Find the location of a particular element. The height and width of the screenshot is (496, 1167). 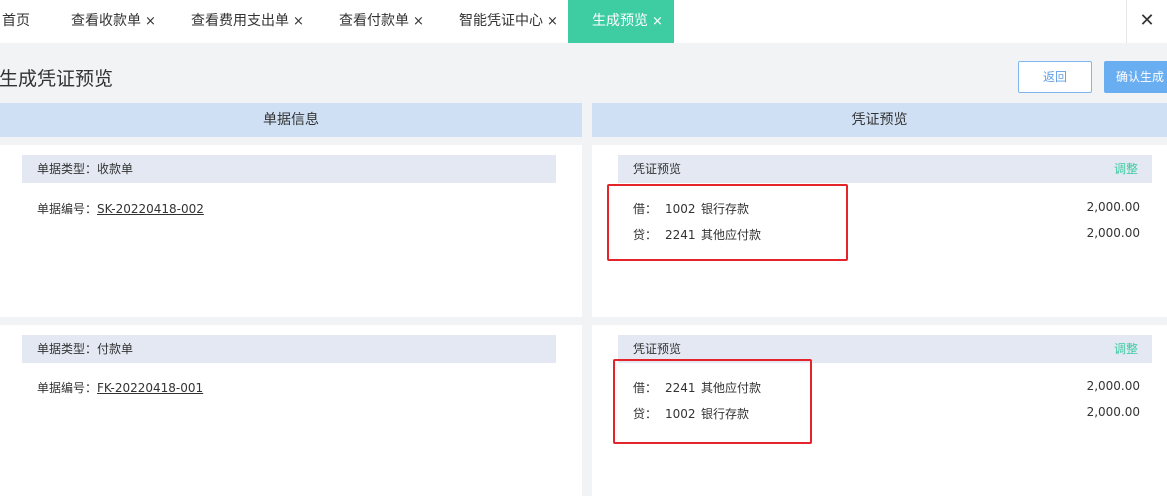

back-button: 返回 is located at coordinates (1055, 77).